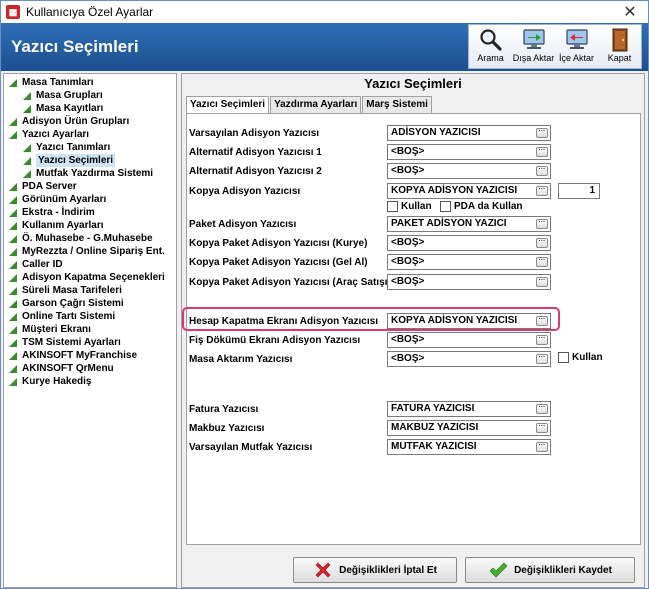  I want to click on tree-item: Görünüm Ayarları, so click(90, 199).